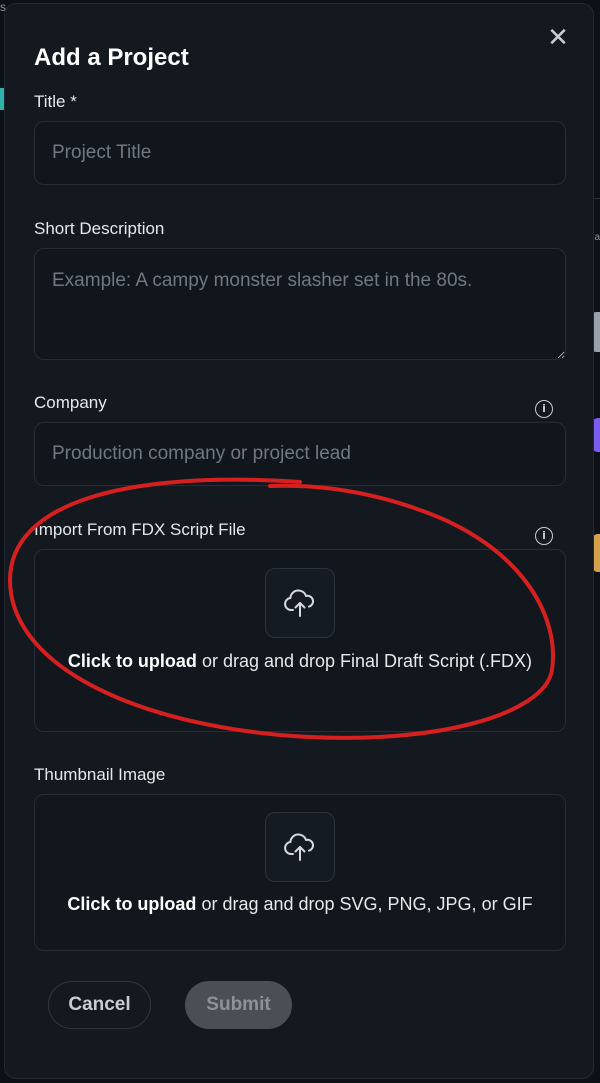 The image size is (600, 1083). I want to click on short-description-textarea, so click(300, 304).